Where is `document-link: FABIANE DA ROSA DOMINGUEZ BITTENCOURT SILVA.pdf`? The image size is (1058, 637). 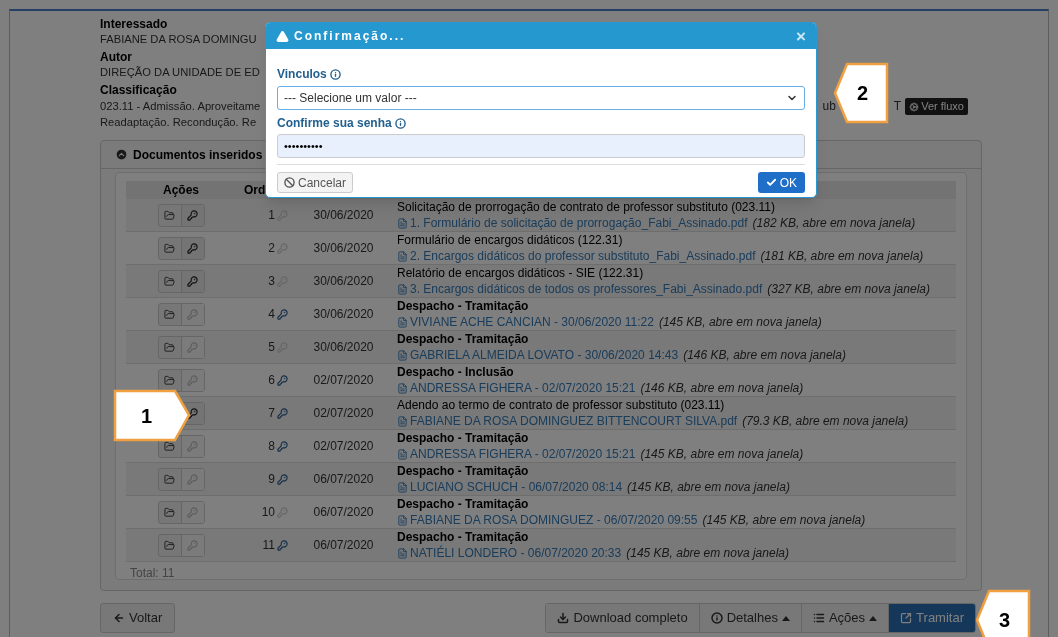 document-link: FABIANE DA ROSA DOMINGUEZ BITTENCOURT SILVA.pdf is located at coordinates (574, 421).